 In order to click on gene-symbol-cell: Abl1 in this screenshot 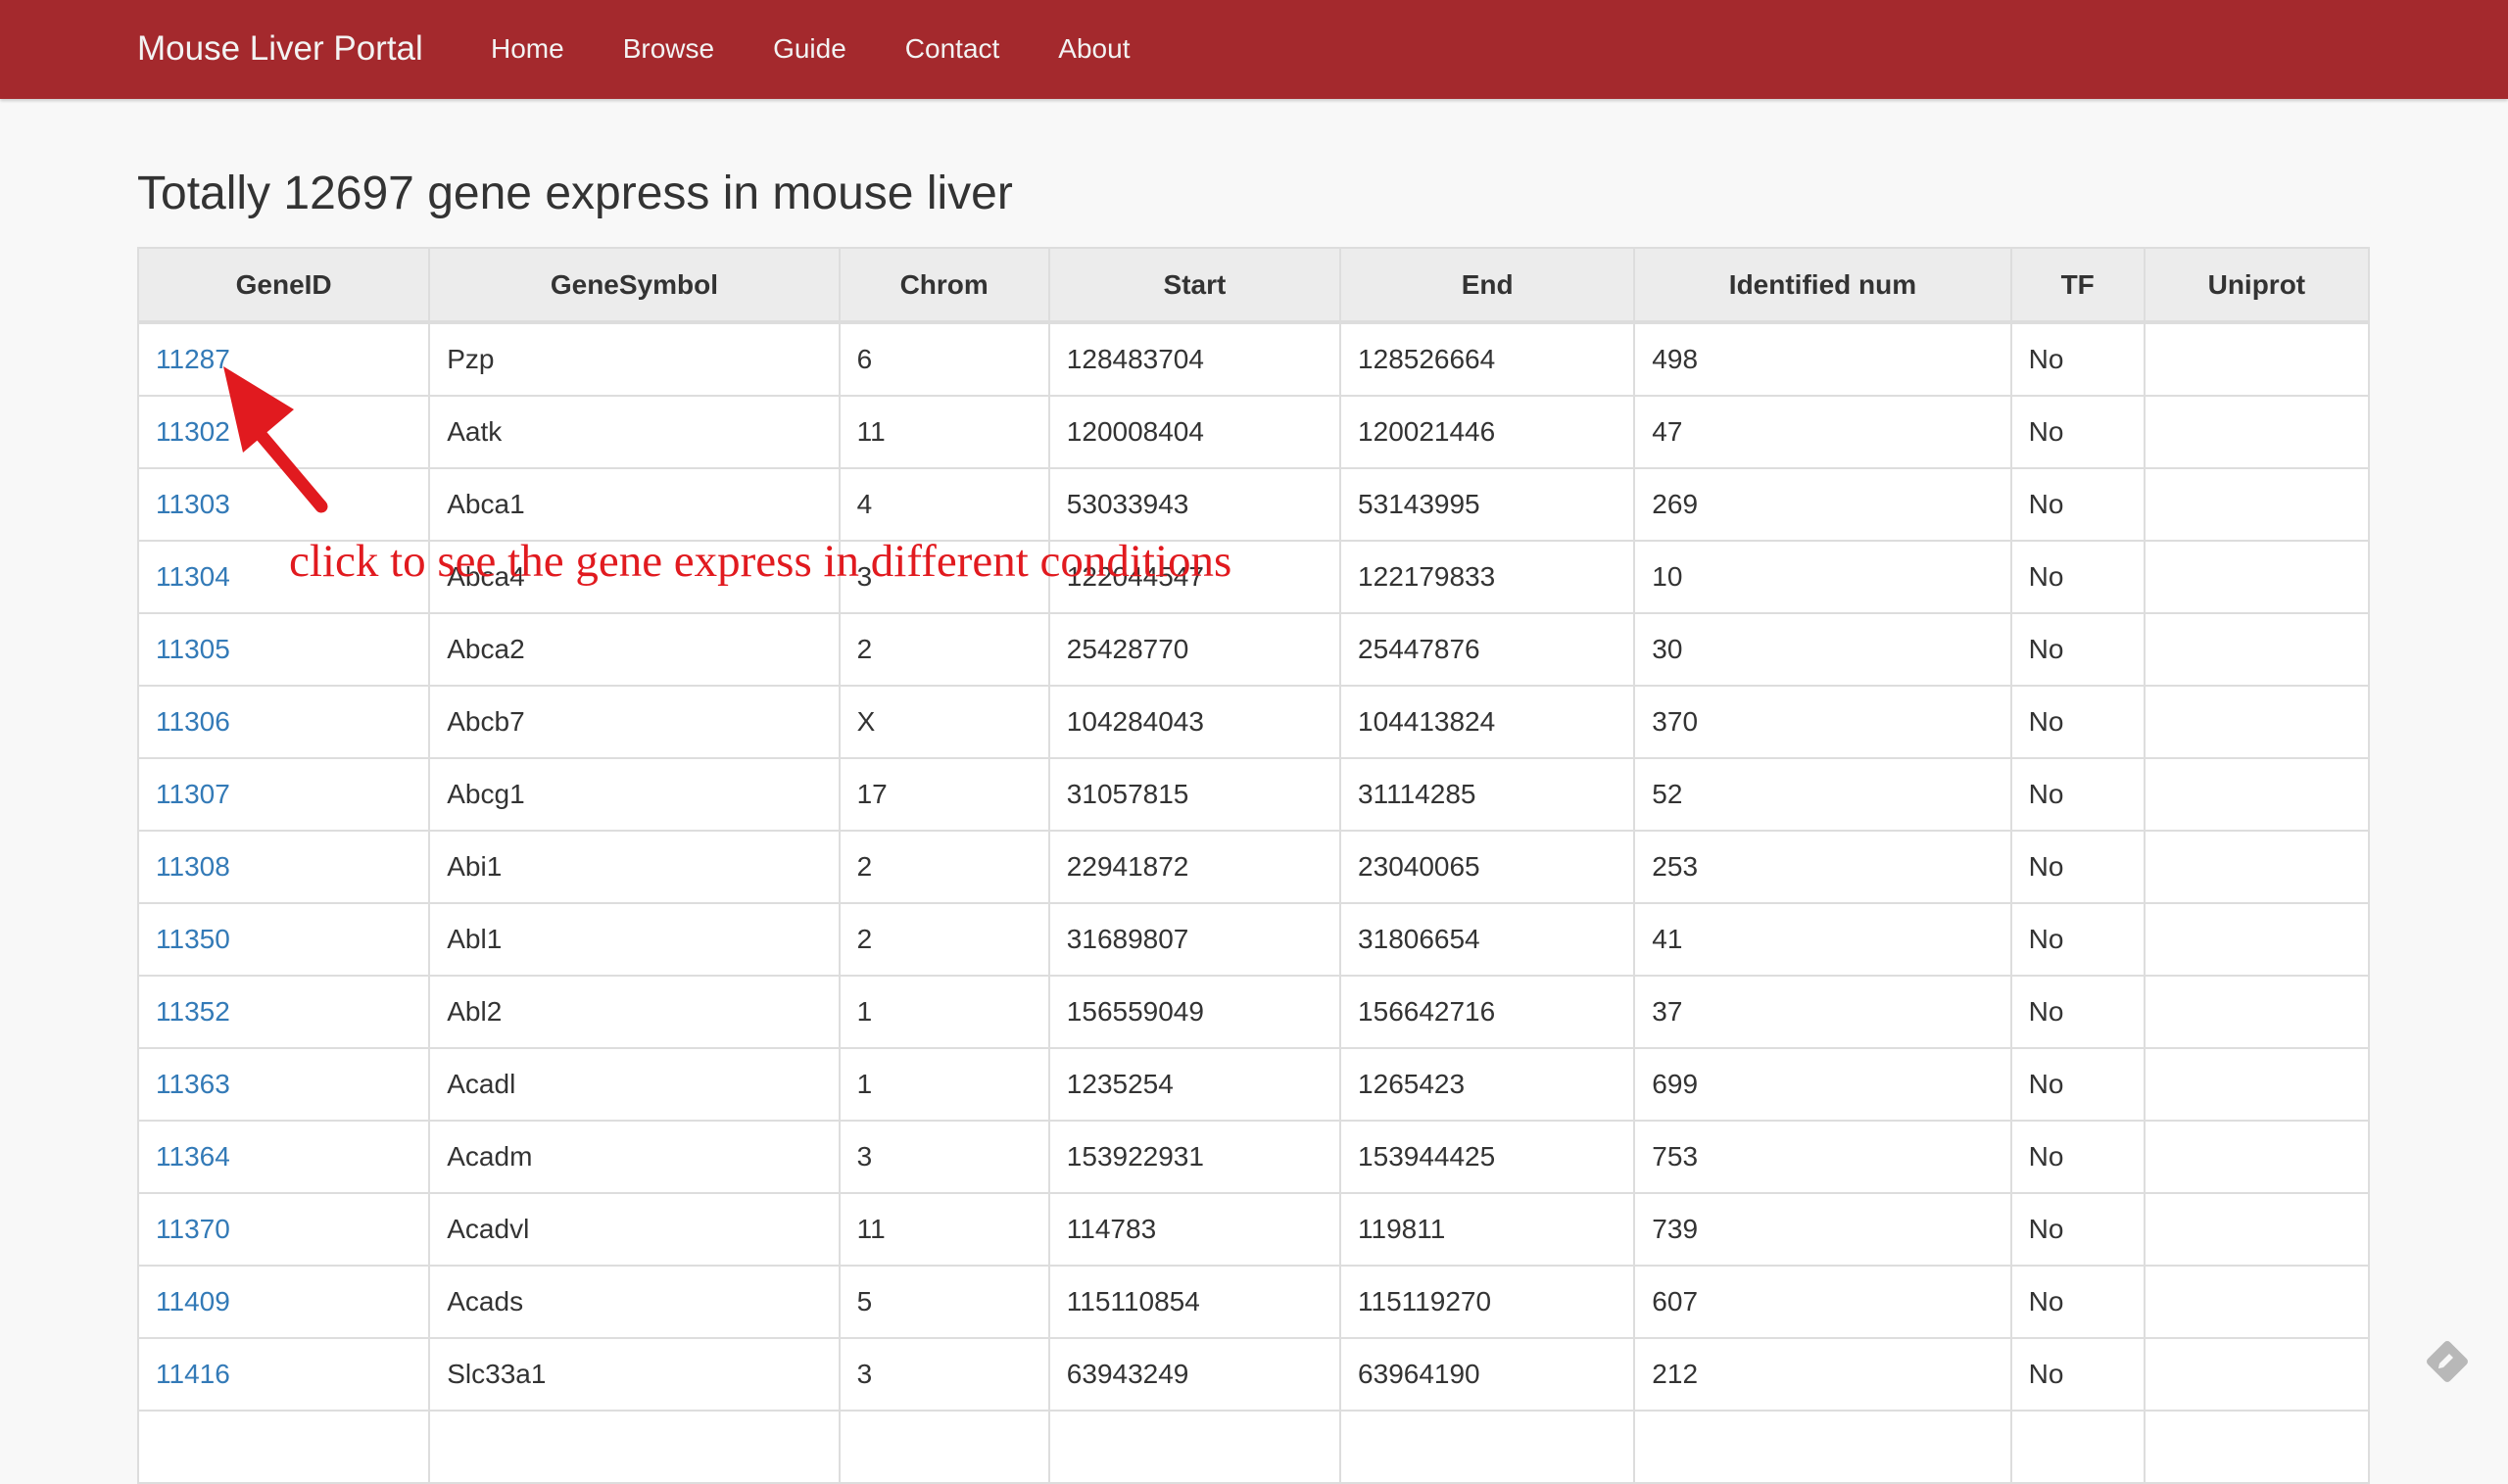, I will do `click(634, 939)`.